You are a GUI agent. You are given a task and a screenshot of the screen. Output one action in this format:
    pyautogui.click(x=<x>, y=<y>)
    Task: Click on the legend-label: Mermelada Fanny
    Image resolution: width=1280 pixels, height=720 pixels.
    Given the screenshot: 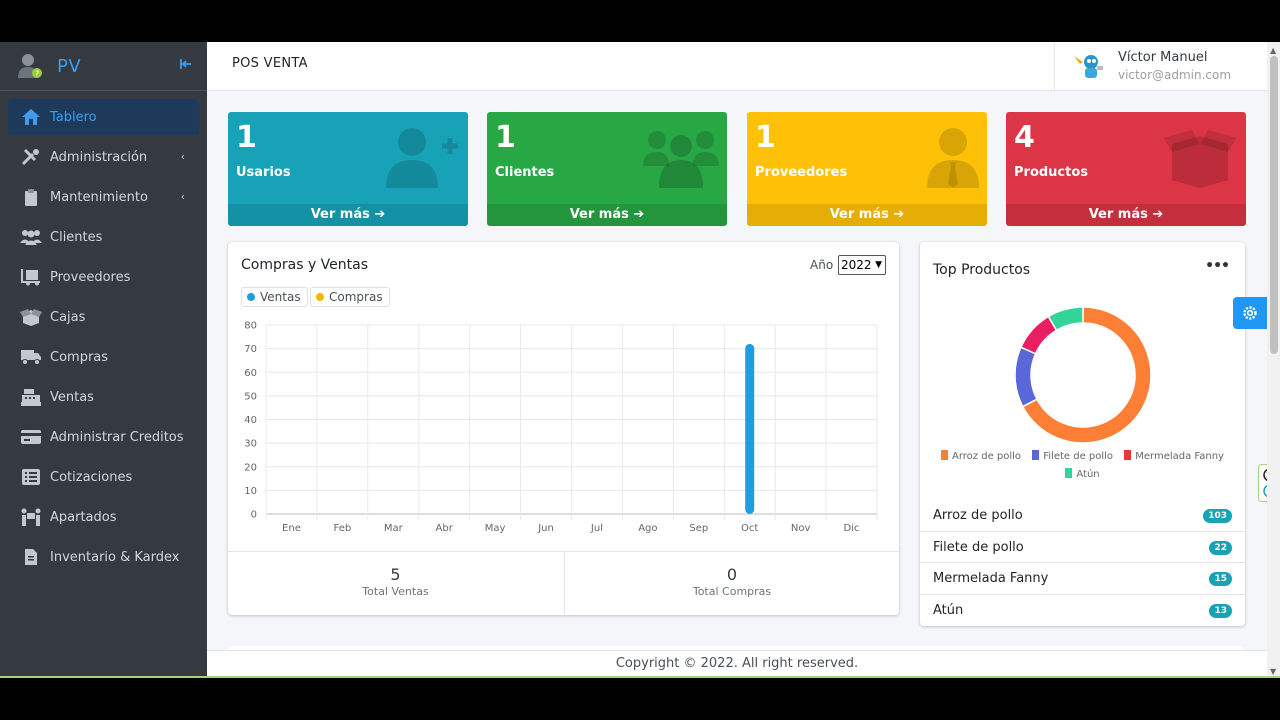 What is the action you would take?
    pyautogui.click(x=1179, y=456)
    